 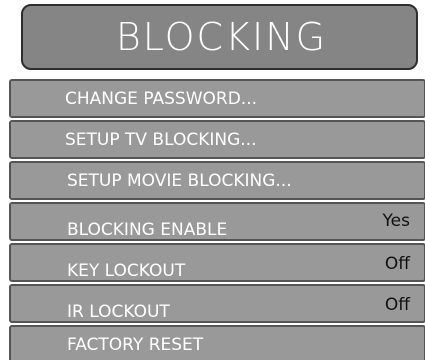 What do you see at coordinates (135, 344) in the screenshot?
I see `menu-item-label: FACTORY RESET` at bounding box center [135, 344].